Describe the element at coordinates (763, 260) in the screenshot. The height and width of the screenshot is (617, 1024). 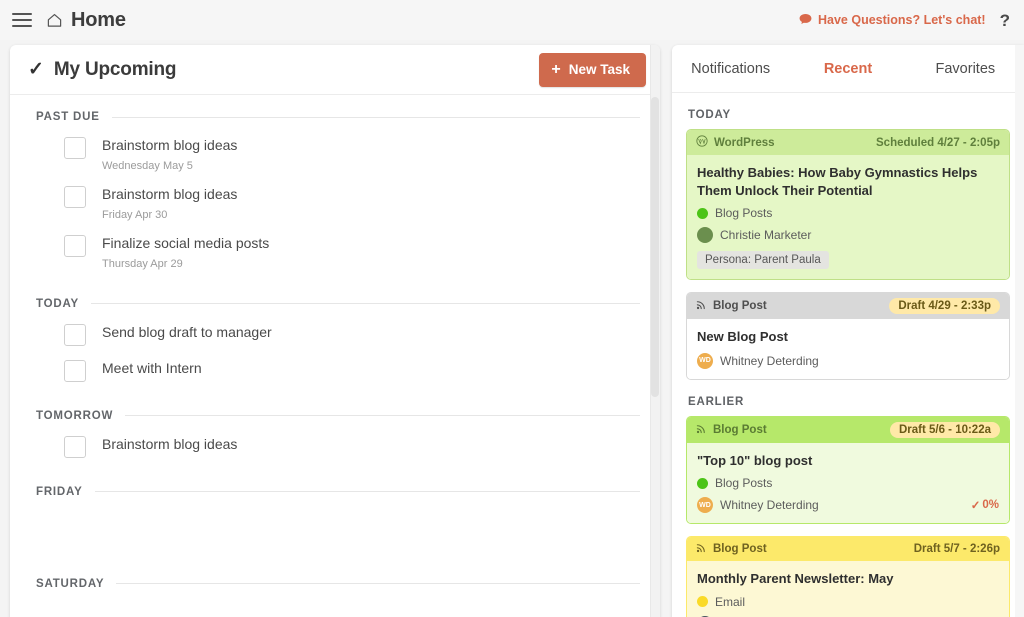
I see `persona-tag: Persona: Parent Paula` at that location.